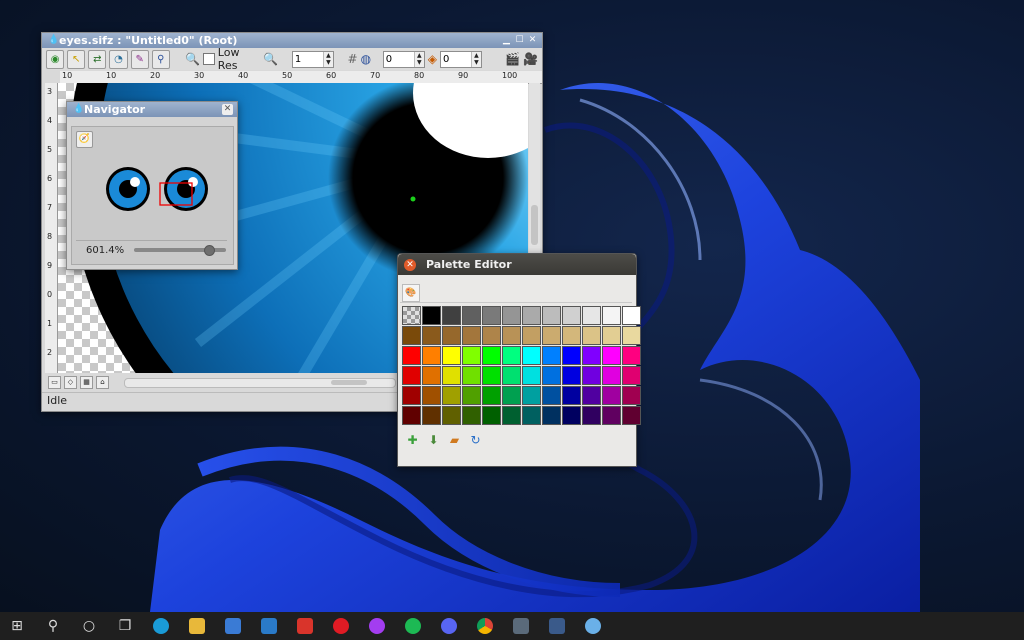 The height and width of the screenshot is (640, 1024). I want to click on opera-icon, so click(341, 626).